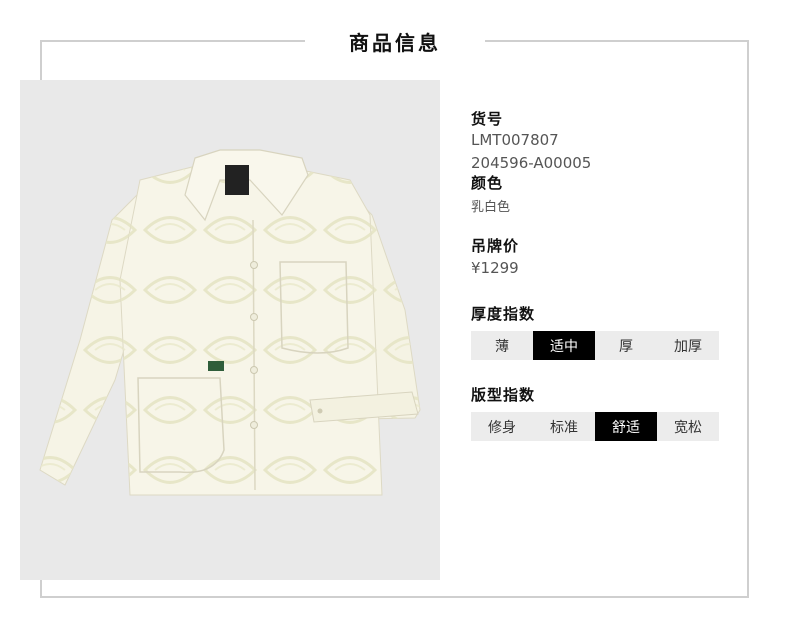 The height and width of the screenshot is (640, 790). I want to click on sku-value-2: 204596-A00005, so click(531, 163).